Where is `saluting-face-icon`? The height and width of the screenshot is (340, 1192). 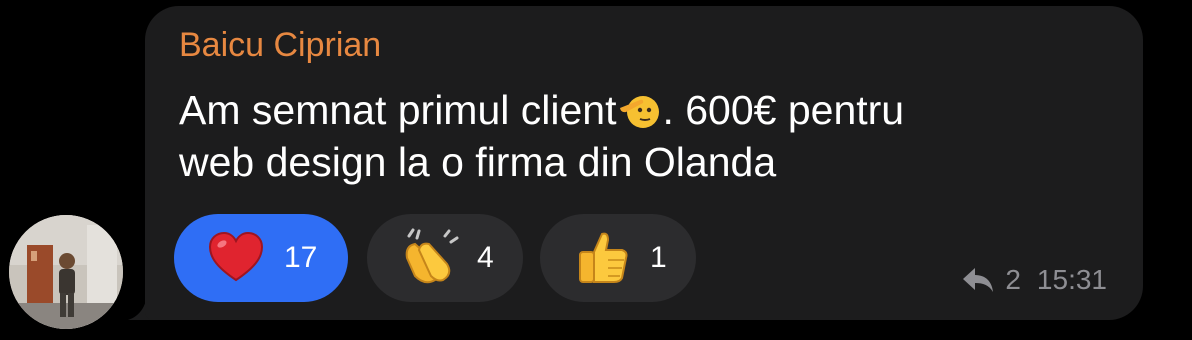 saluting-face-icon is located at coordinates (640, 112).